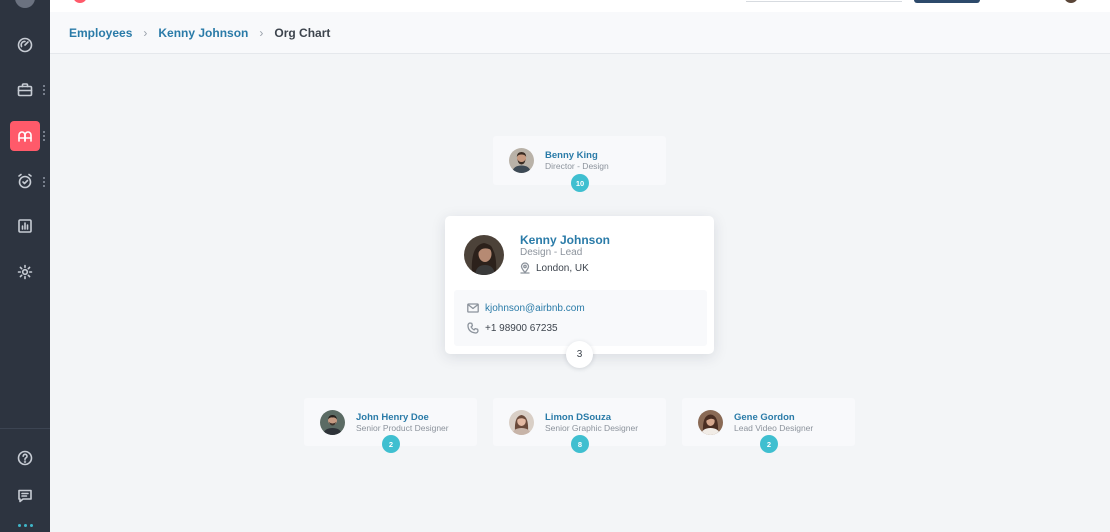 Image resolution: width=1110 pixels, height=532 pixels. Describe the element at coordinates (774, 428) in the screenshot. I see `report-role: Lead Video Designer` at that location.